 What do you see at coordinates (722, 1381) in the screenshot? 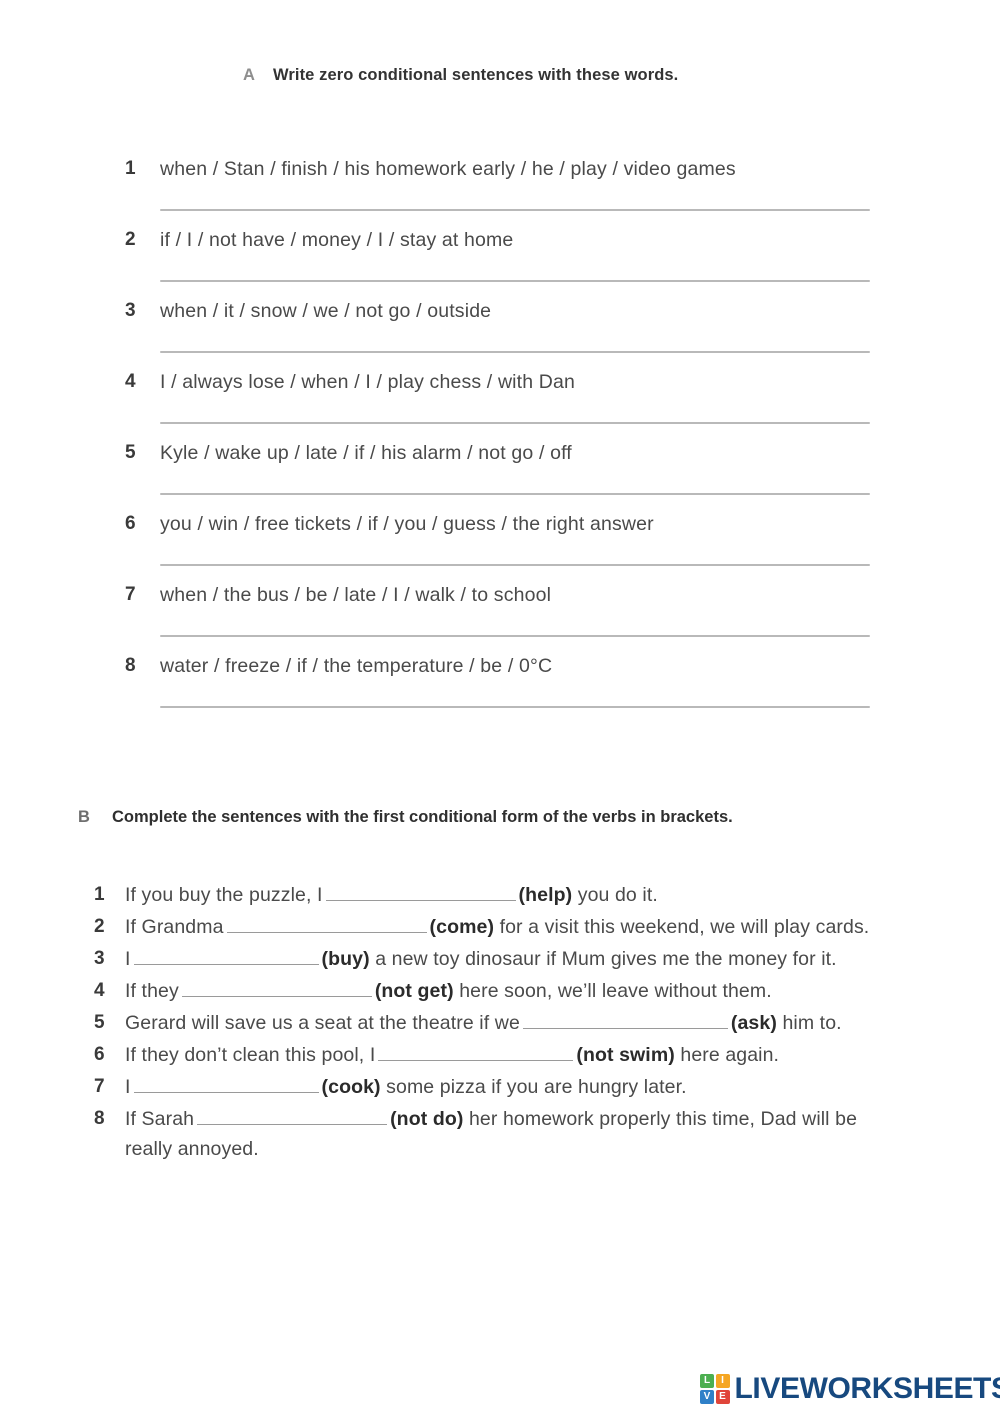
I see `logo-tile-i: I` at bounding box center [722, 1381].